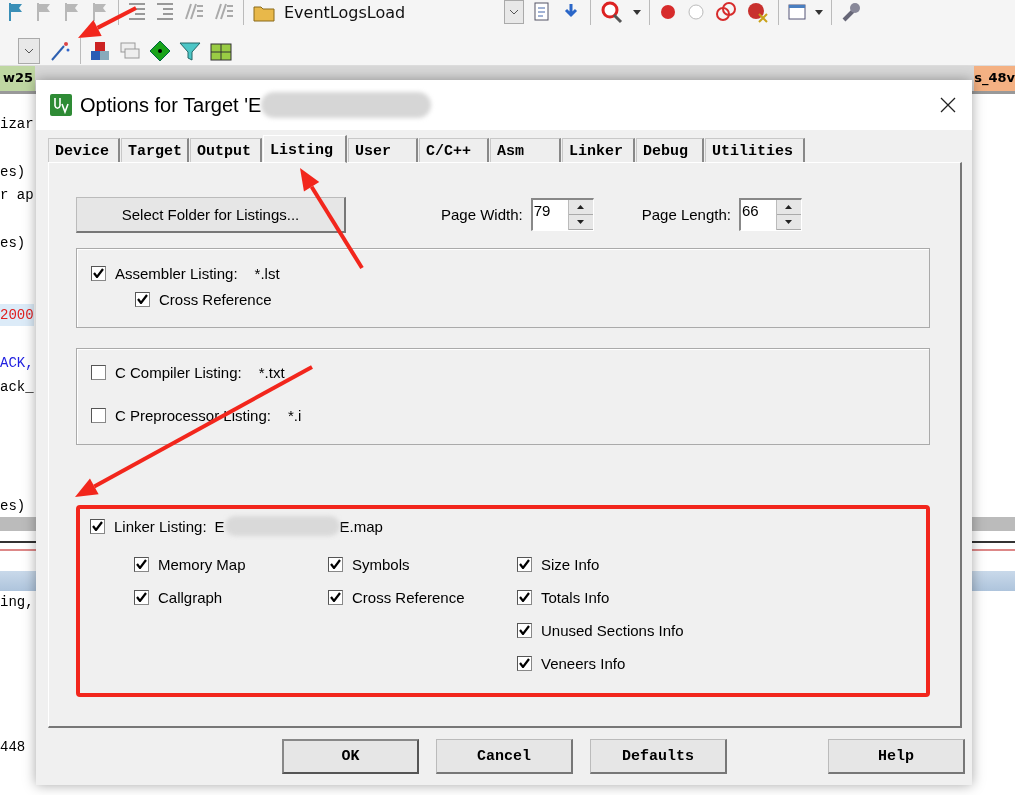 This screenshot has width=1015, height=795. Describe the element at coordinates (160, 526) in the screenshot. I see `checkbox-label: Linker Listing:` at that location.